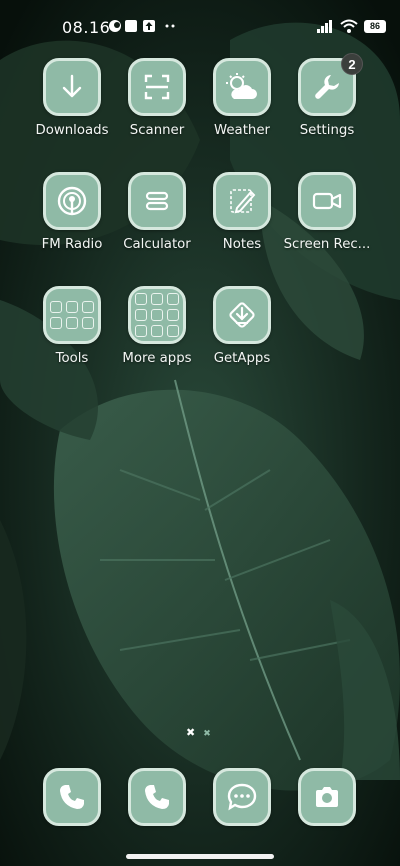 The width and height of the screenshot is (400, 866). Describe the element at coordinates (72, 130) in the screenshot. I see `app-label: Downloads` at that location.